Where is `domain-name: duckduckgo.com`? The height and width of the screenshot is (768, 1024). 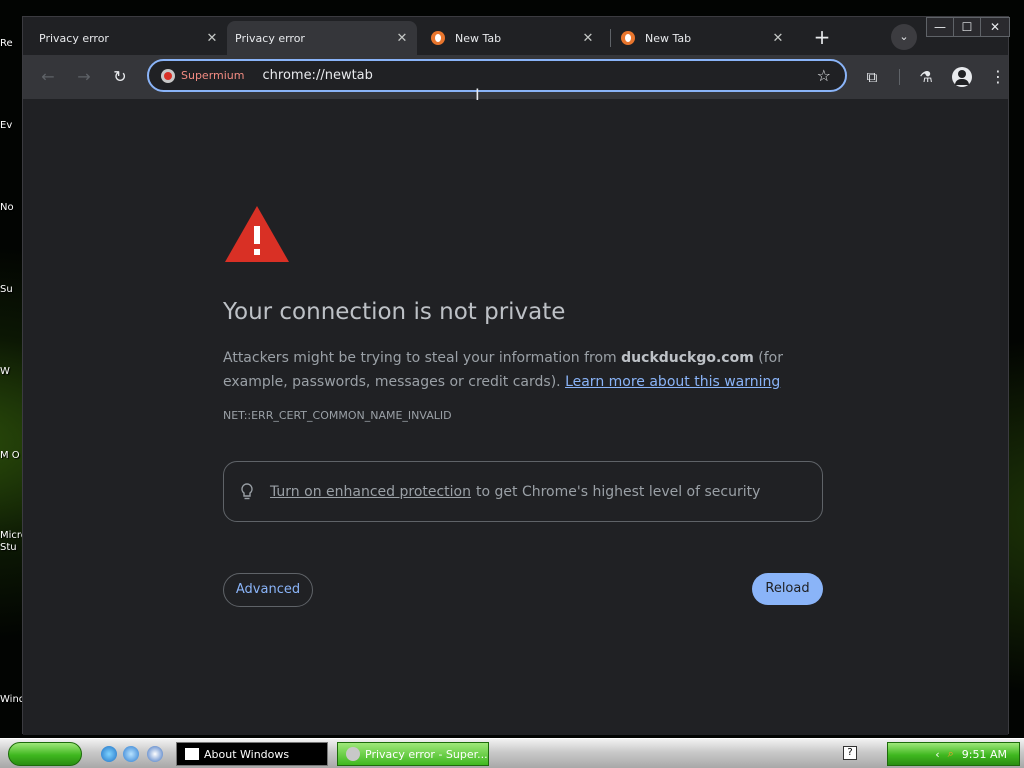 domain-name: duckduckgo.com is located at coordinates (687, 358).